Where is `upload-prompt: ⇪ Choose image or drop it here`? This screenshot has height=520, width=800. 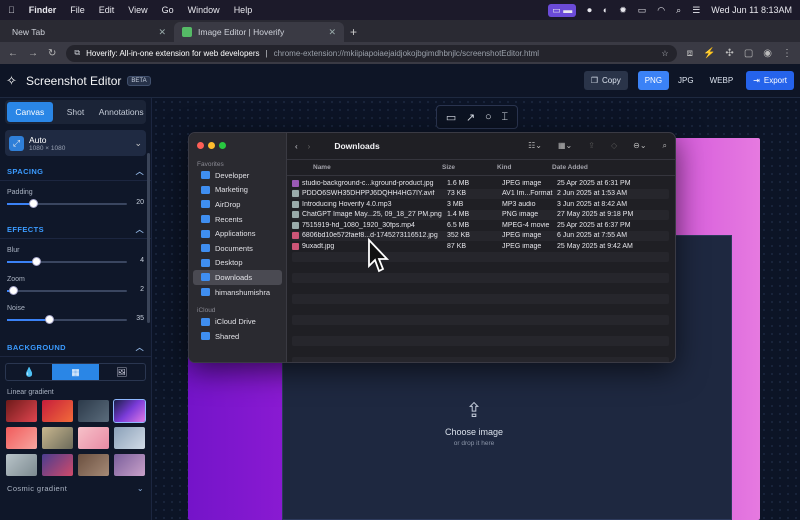 upload-prompt: ⇪ Choose image or drop it here is located at coordinates (474, 422).